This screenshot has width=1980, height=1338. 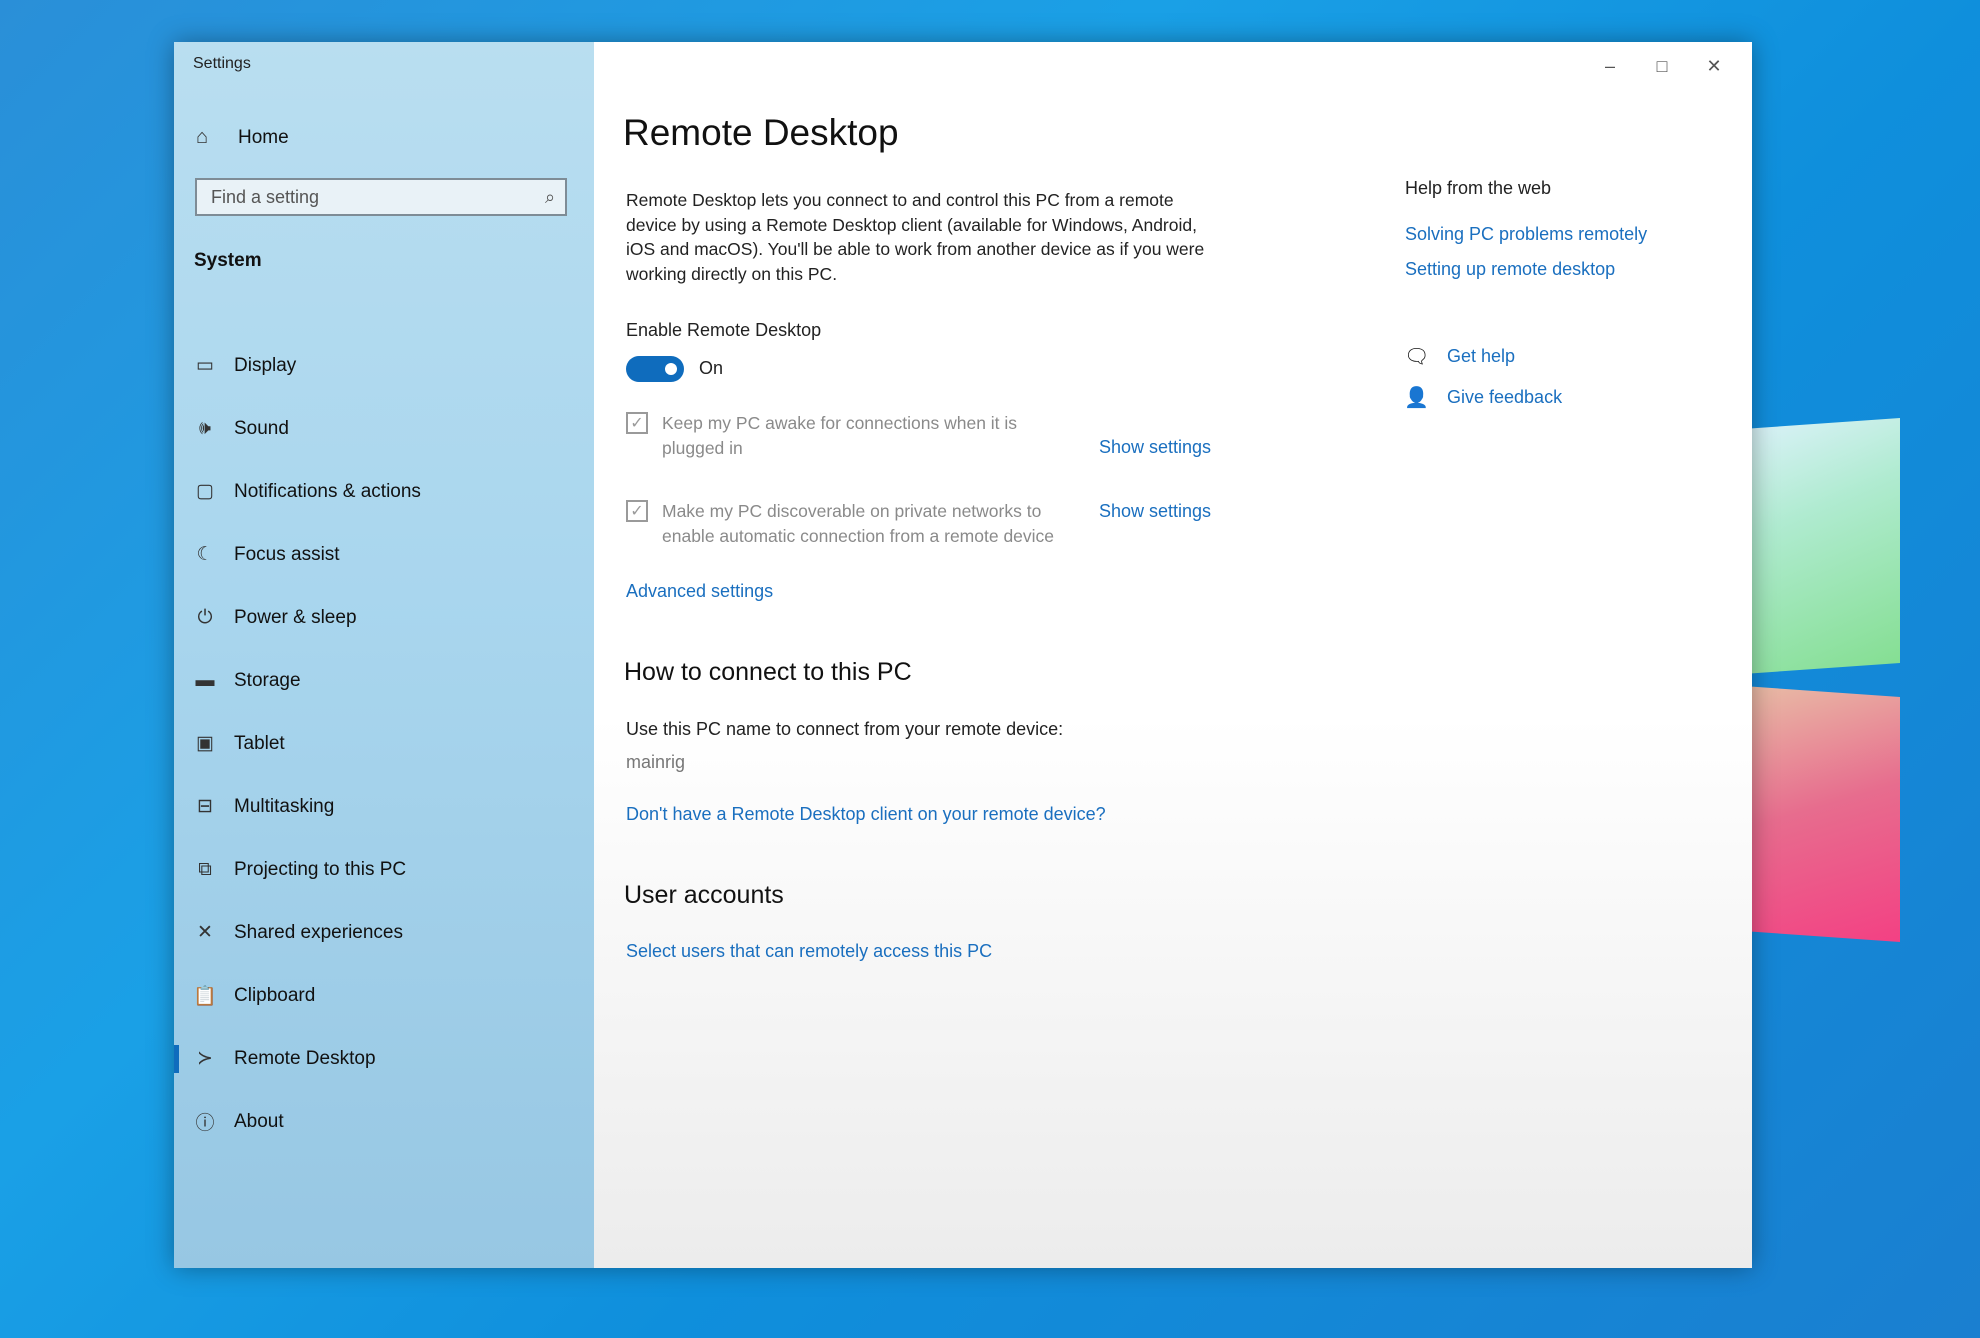 What do you see at coordinates (205, 491) in the screenshot?
I see `message-icon: ▢` at bounding box center [205, 491].